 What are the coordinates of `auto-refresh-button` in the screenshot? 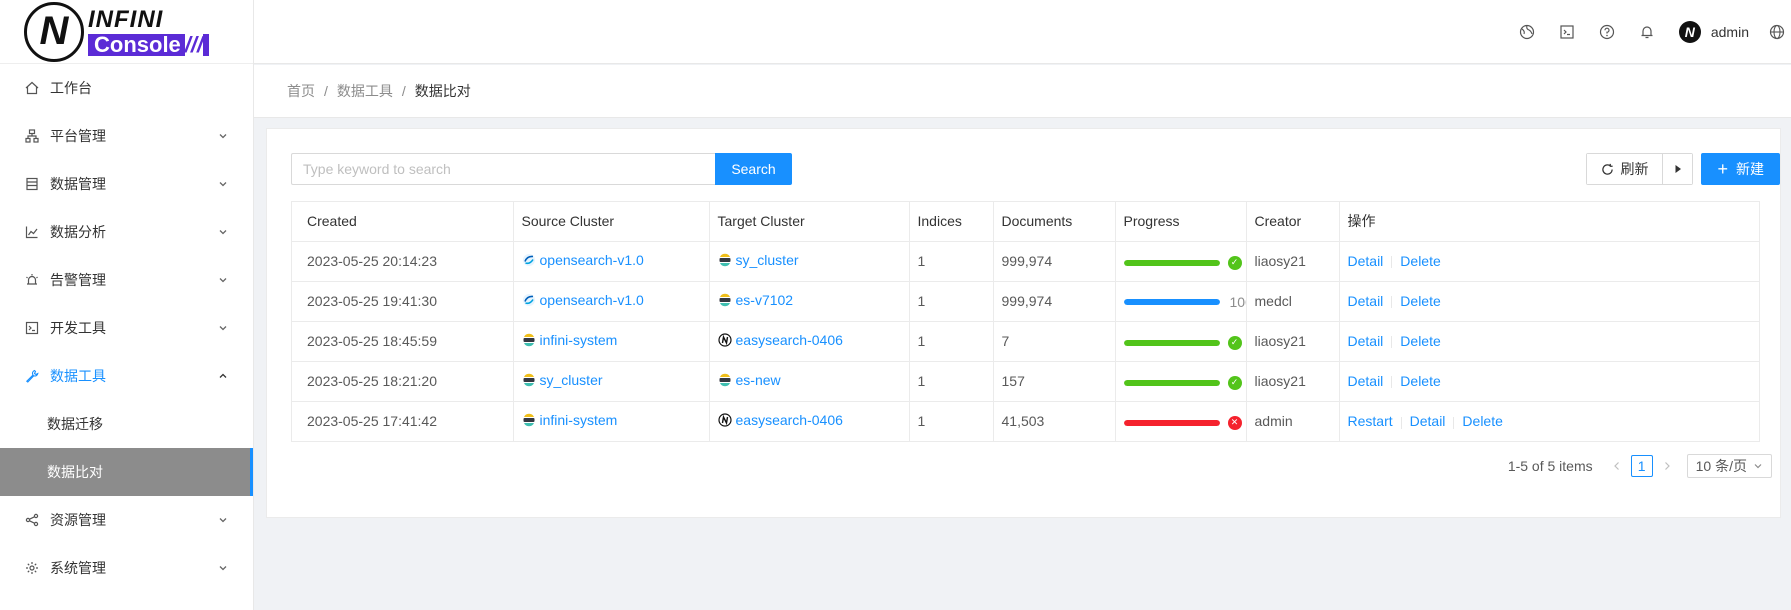 It's located at (1677, 169).